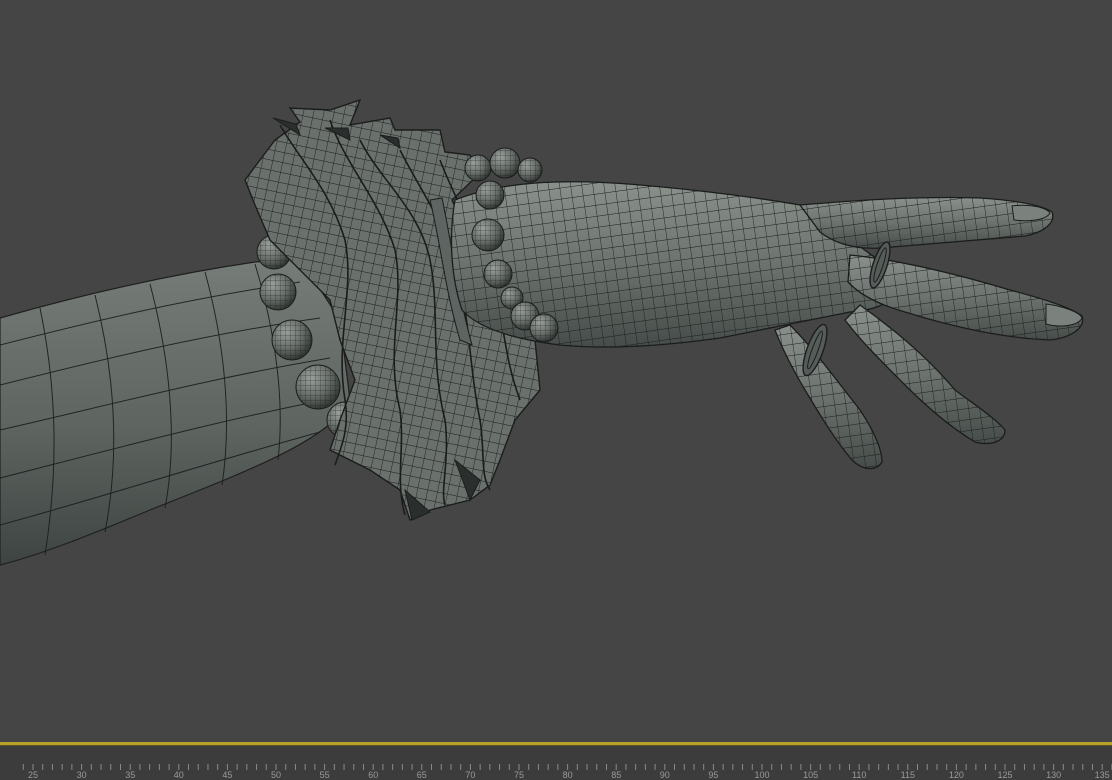 The width and height of the screenshot is (1112, 780). Describe the element at coordinates (1102, 775) in the screenshot. I see `ruler-tick-label: 135` at that location.